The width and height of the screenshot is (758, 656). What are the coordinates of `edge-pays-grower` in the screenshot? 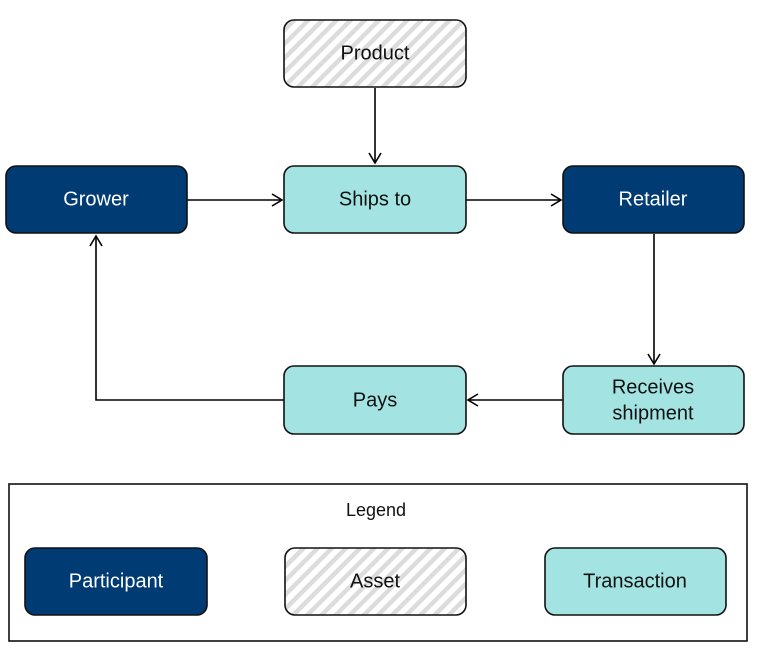 It's located at (186, 317).